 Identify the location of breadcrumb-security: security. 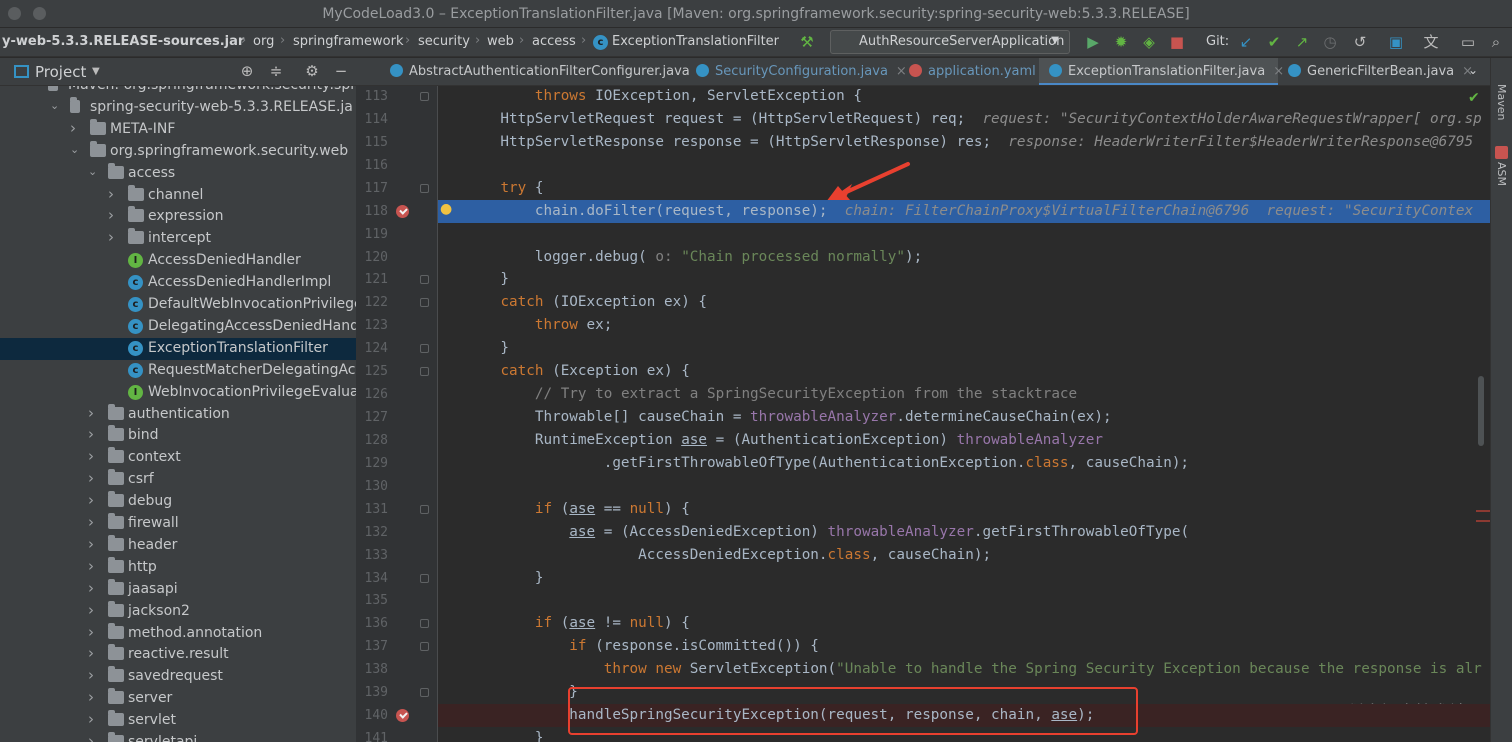
(444, 41).